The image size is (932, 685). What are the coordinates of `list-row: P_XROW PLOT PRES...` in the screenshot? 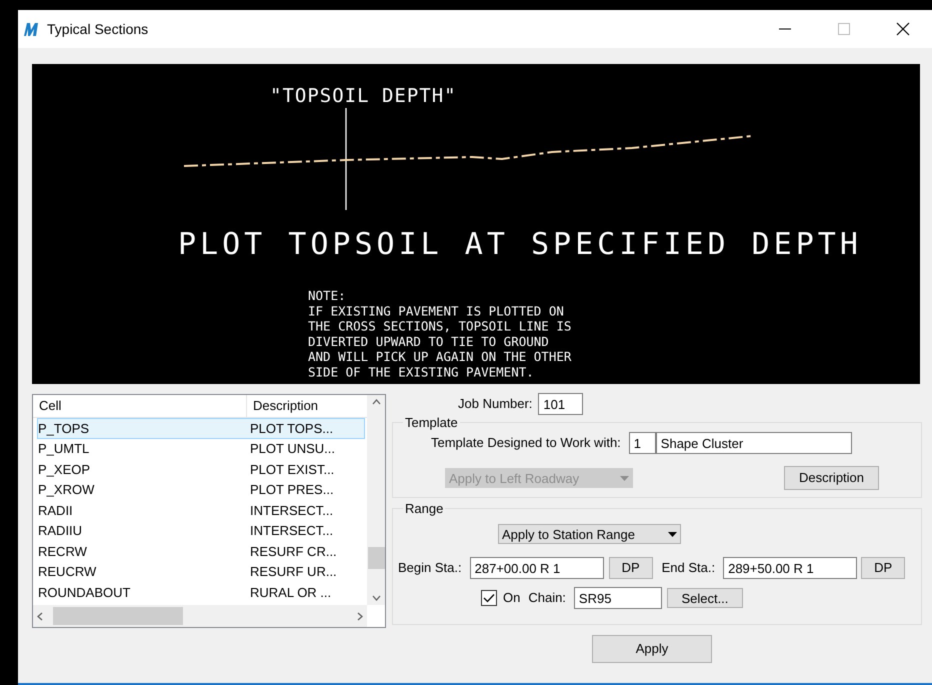 It's located at (201, 490).